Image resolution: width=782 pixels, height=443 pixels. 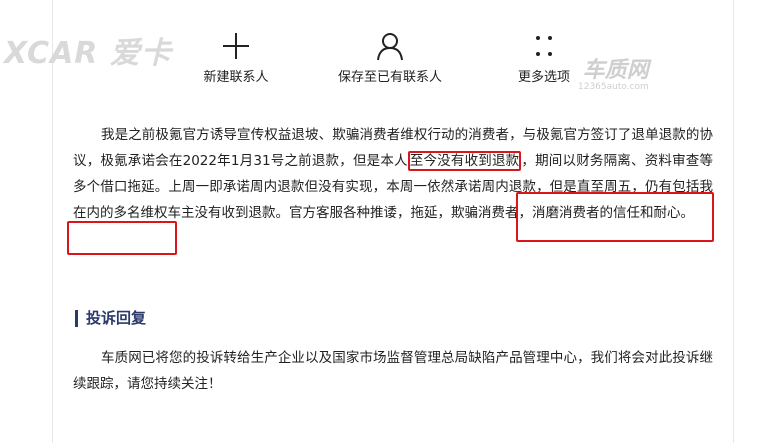 I want to click on site-watermark-logo: 车质网, so click(x=615, y=70).